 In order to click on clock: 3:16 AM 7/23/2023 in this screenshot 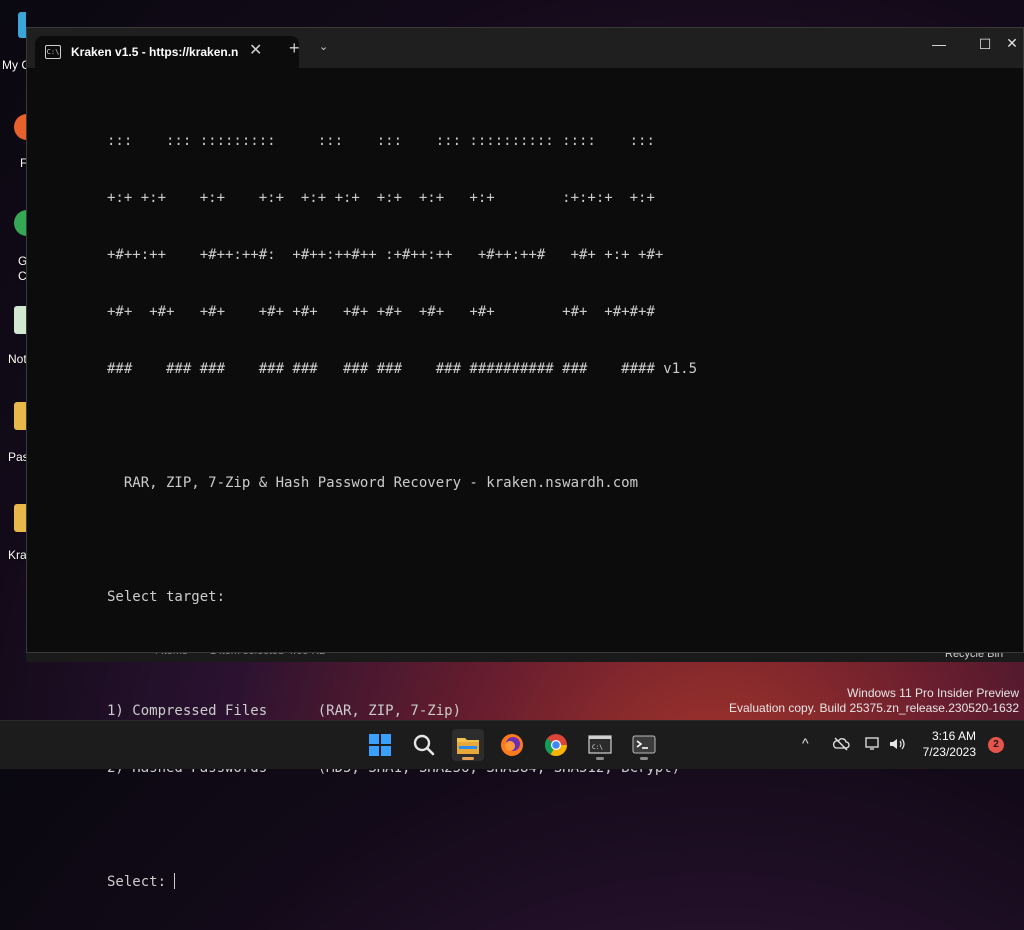, I will do `click(943, 744)`.